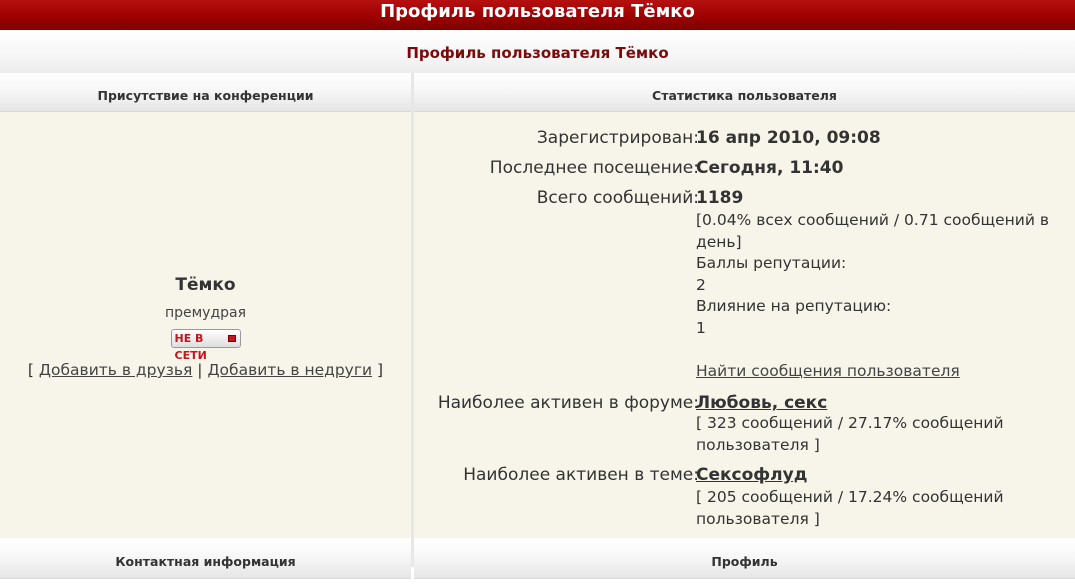 The width and height of the screenshot is (1075, 584). I want to click on add-friend-link: Добавить в друзья, so click(115, 370).